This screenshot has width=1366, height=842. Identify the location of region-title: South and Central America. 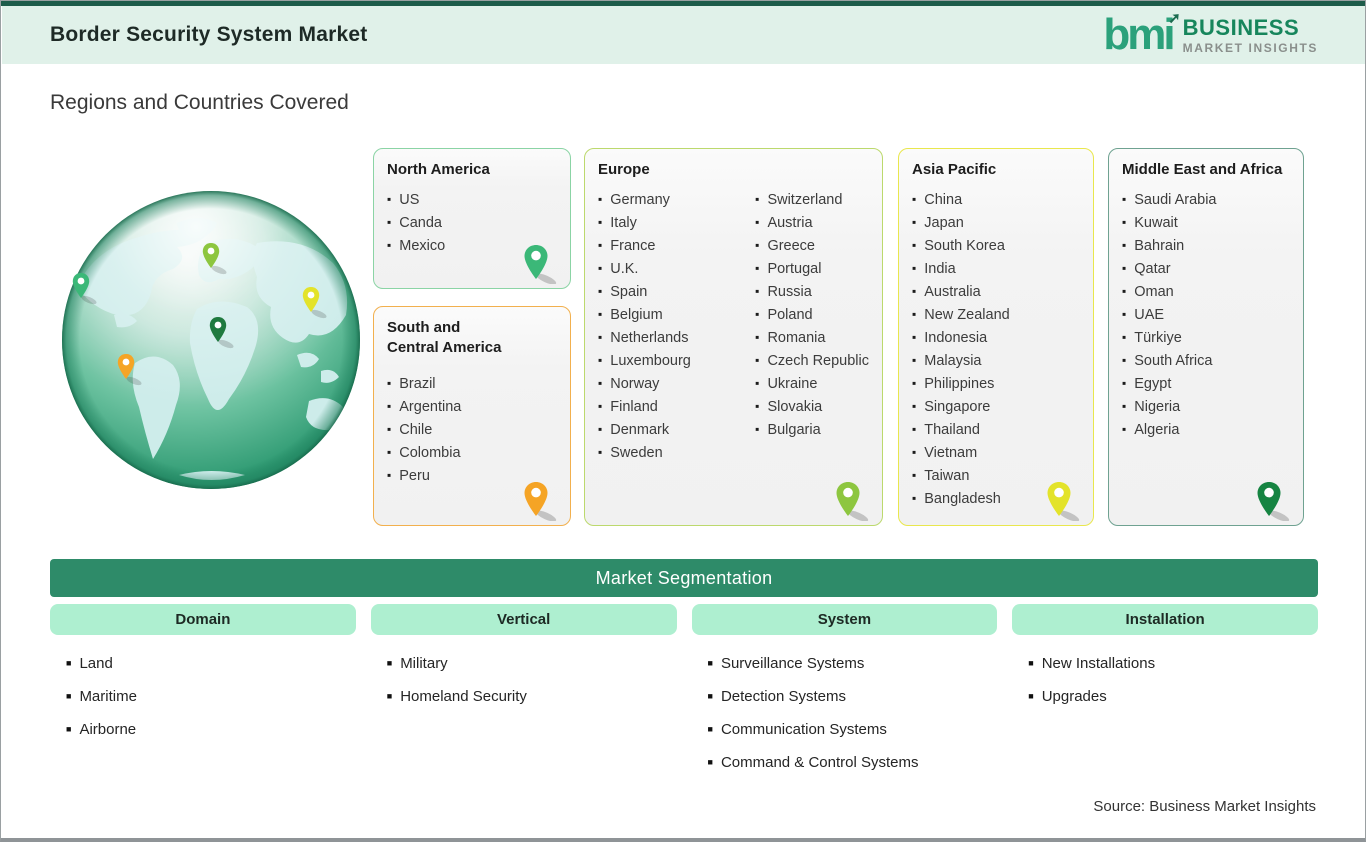
(444, 337).